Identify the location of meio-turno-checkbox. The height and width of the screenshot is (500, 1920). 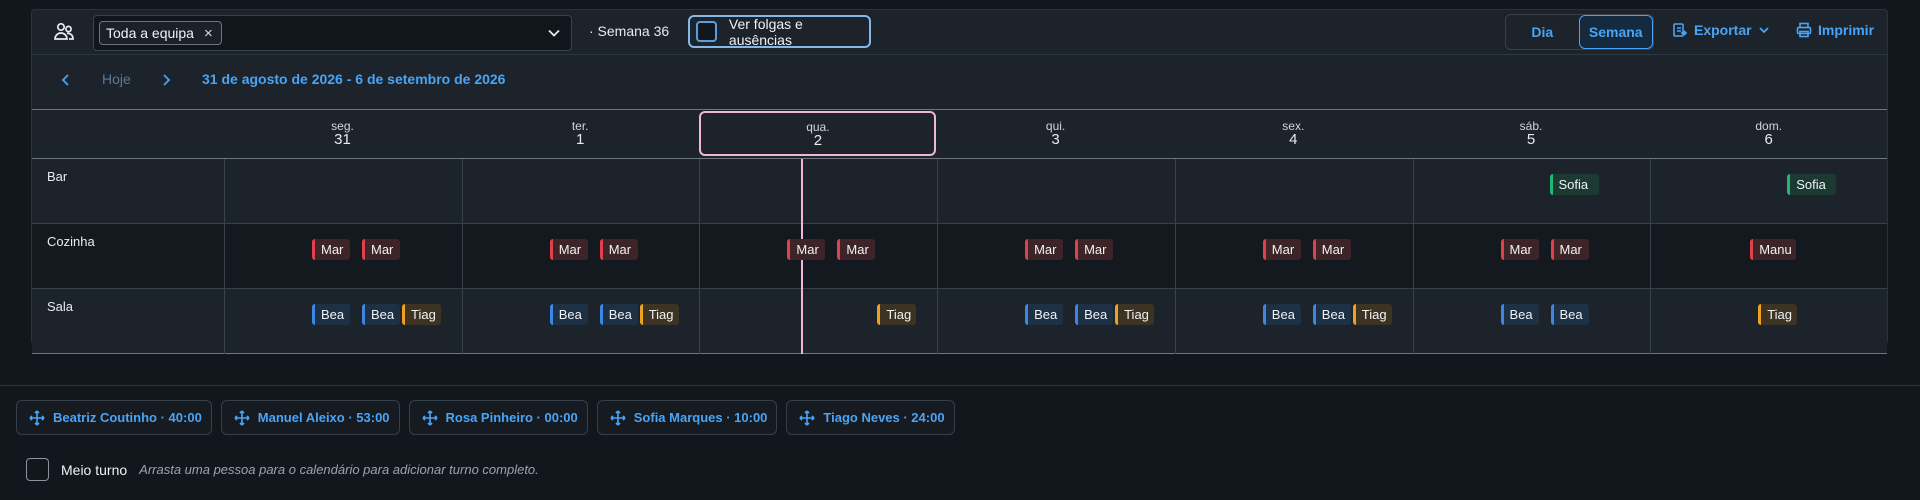
(37, 469).